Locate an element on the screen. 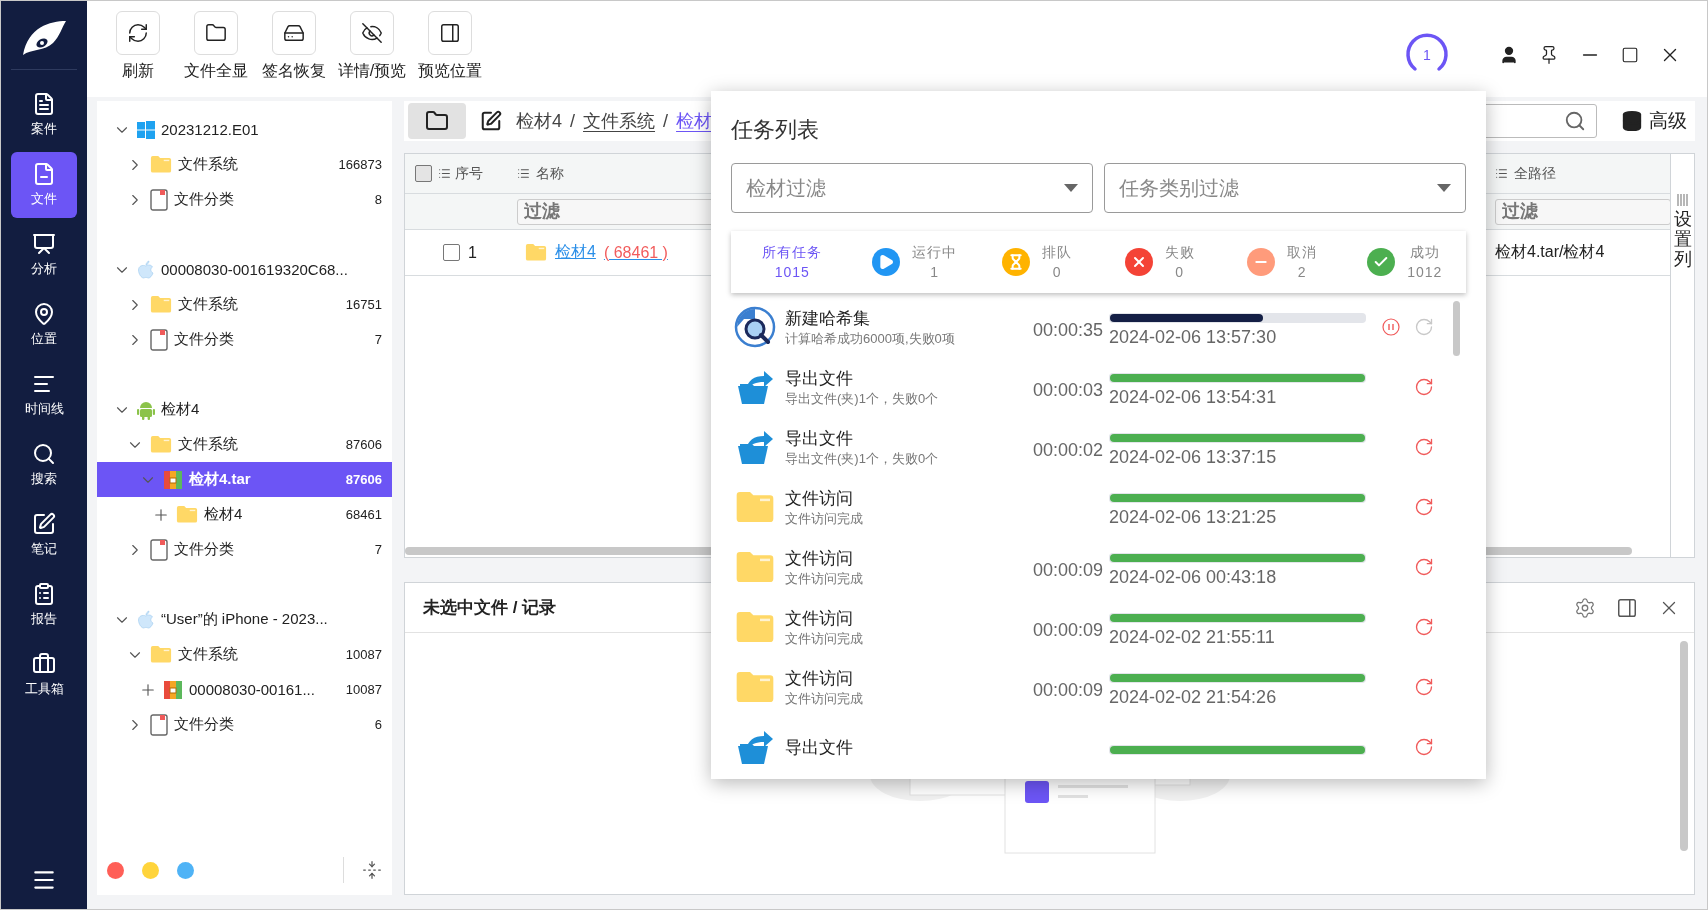  task-title: 新建哈希集 is located at coordinates (828, 318).